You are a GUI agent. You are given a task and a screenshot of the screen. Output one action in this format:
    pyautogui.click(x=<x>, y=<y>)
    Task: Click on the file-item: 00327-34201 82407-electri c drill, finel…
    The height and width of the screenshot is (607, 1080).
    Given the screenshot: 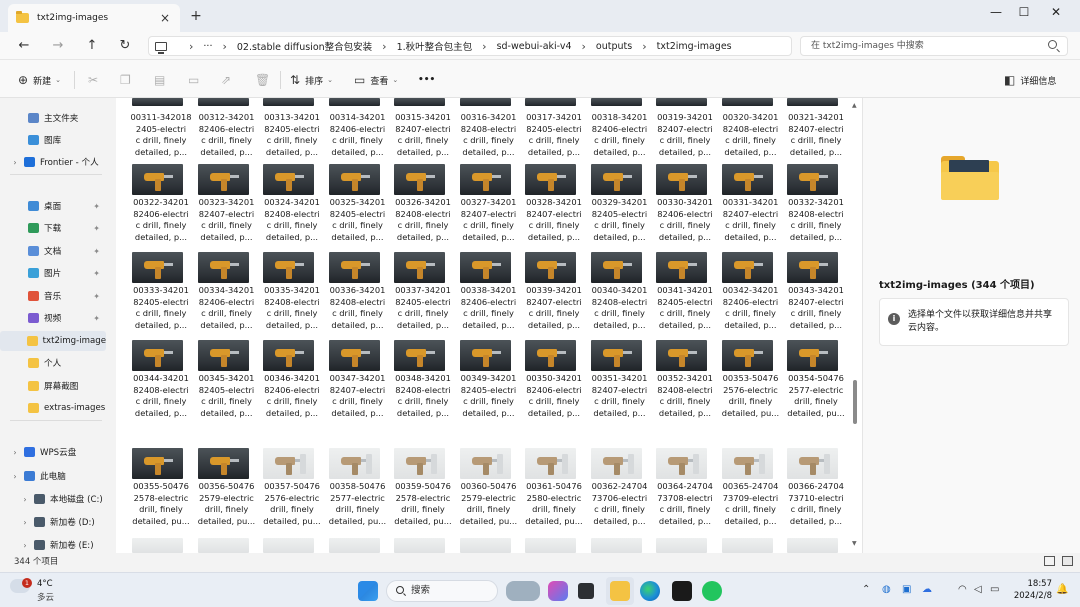 What is the action you would take?
    pyautogui.click(x=489, y=206)
    